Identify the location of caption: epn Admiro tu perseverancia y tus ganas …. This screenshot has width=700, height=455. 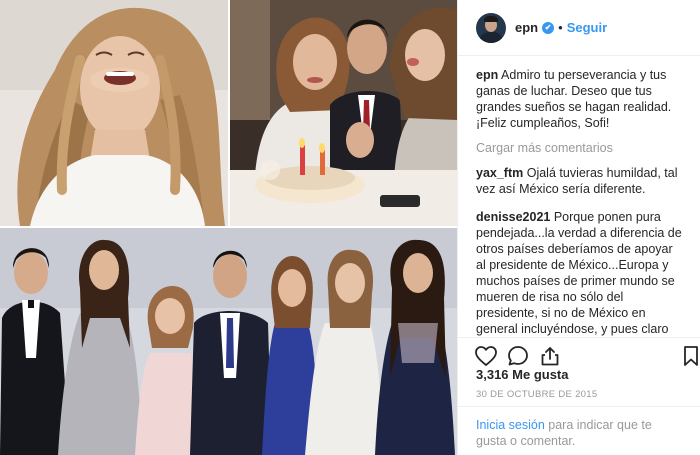
(579, 99).